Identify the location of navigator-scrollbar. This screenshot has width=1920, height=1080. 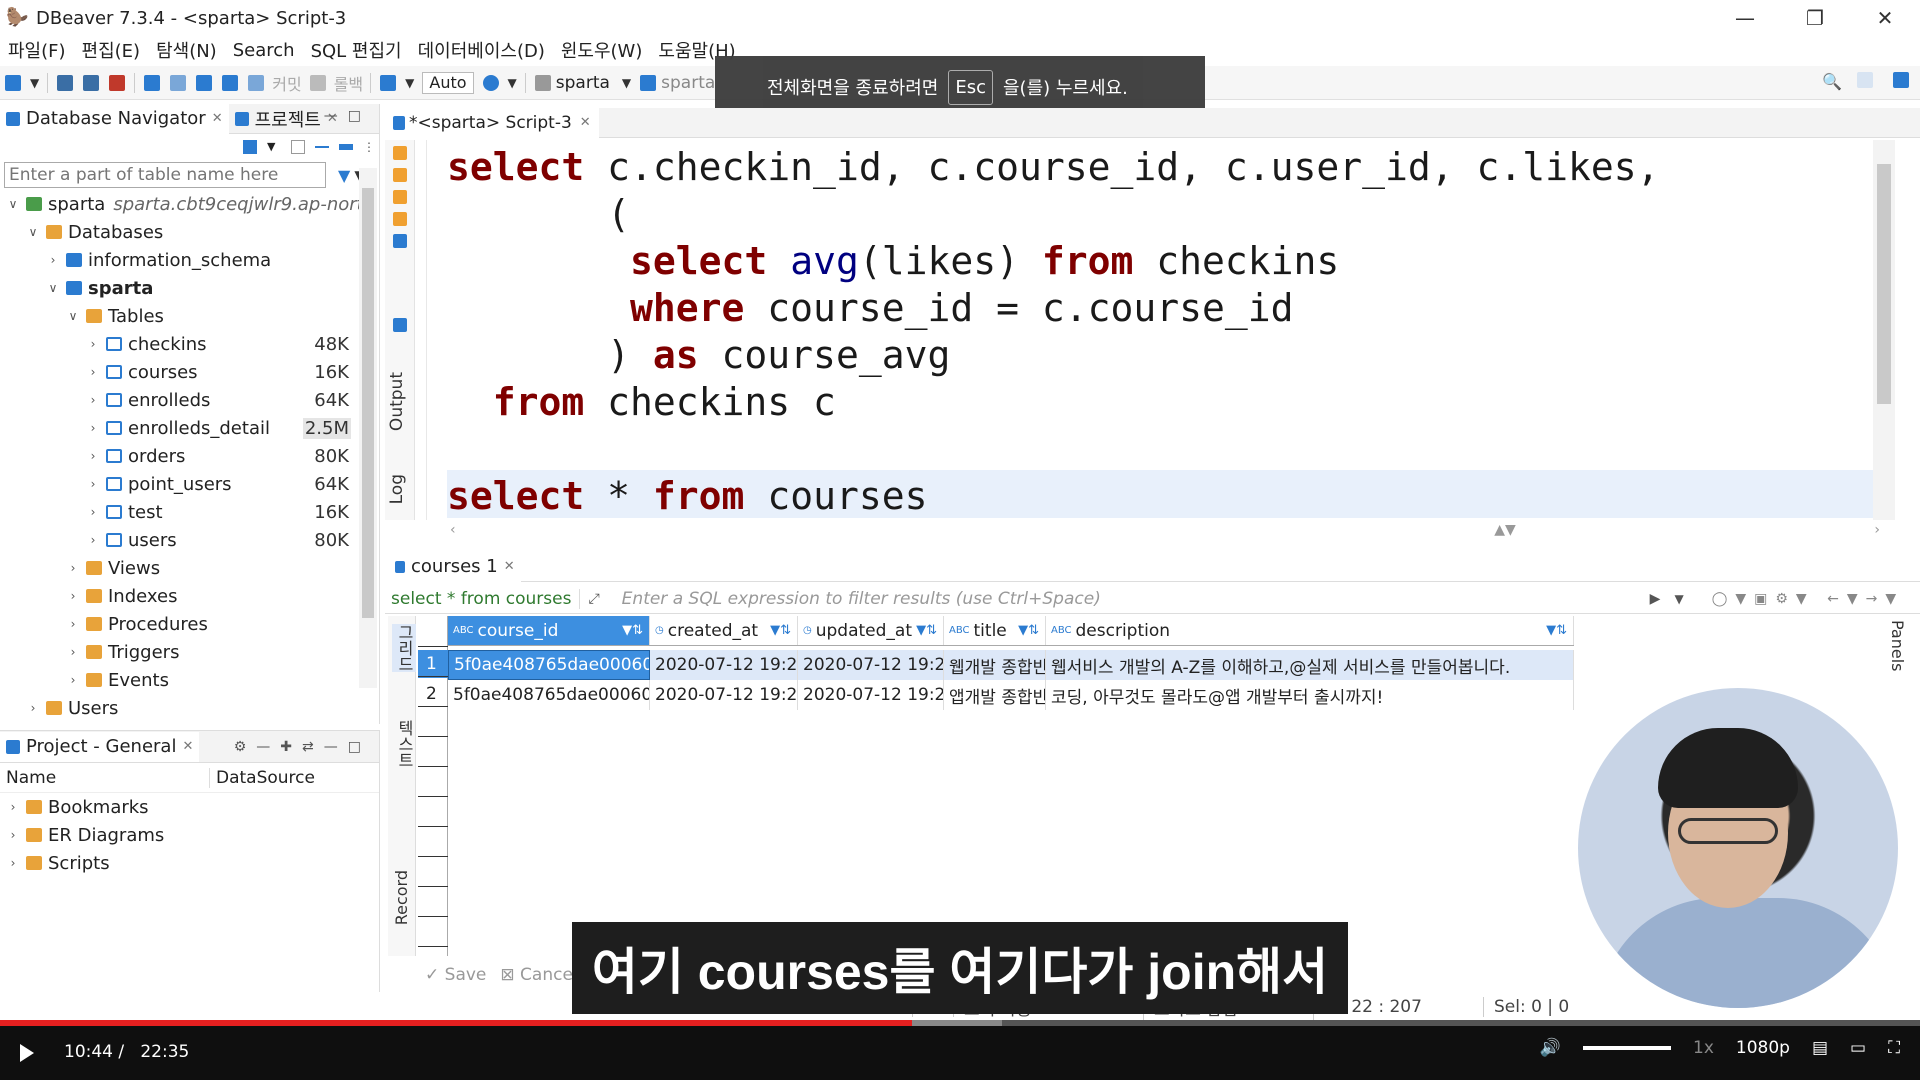
(368, 428).